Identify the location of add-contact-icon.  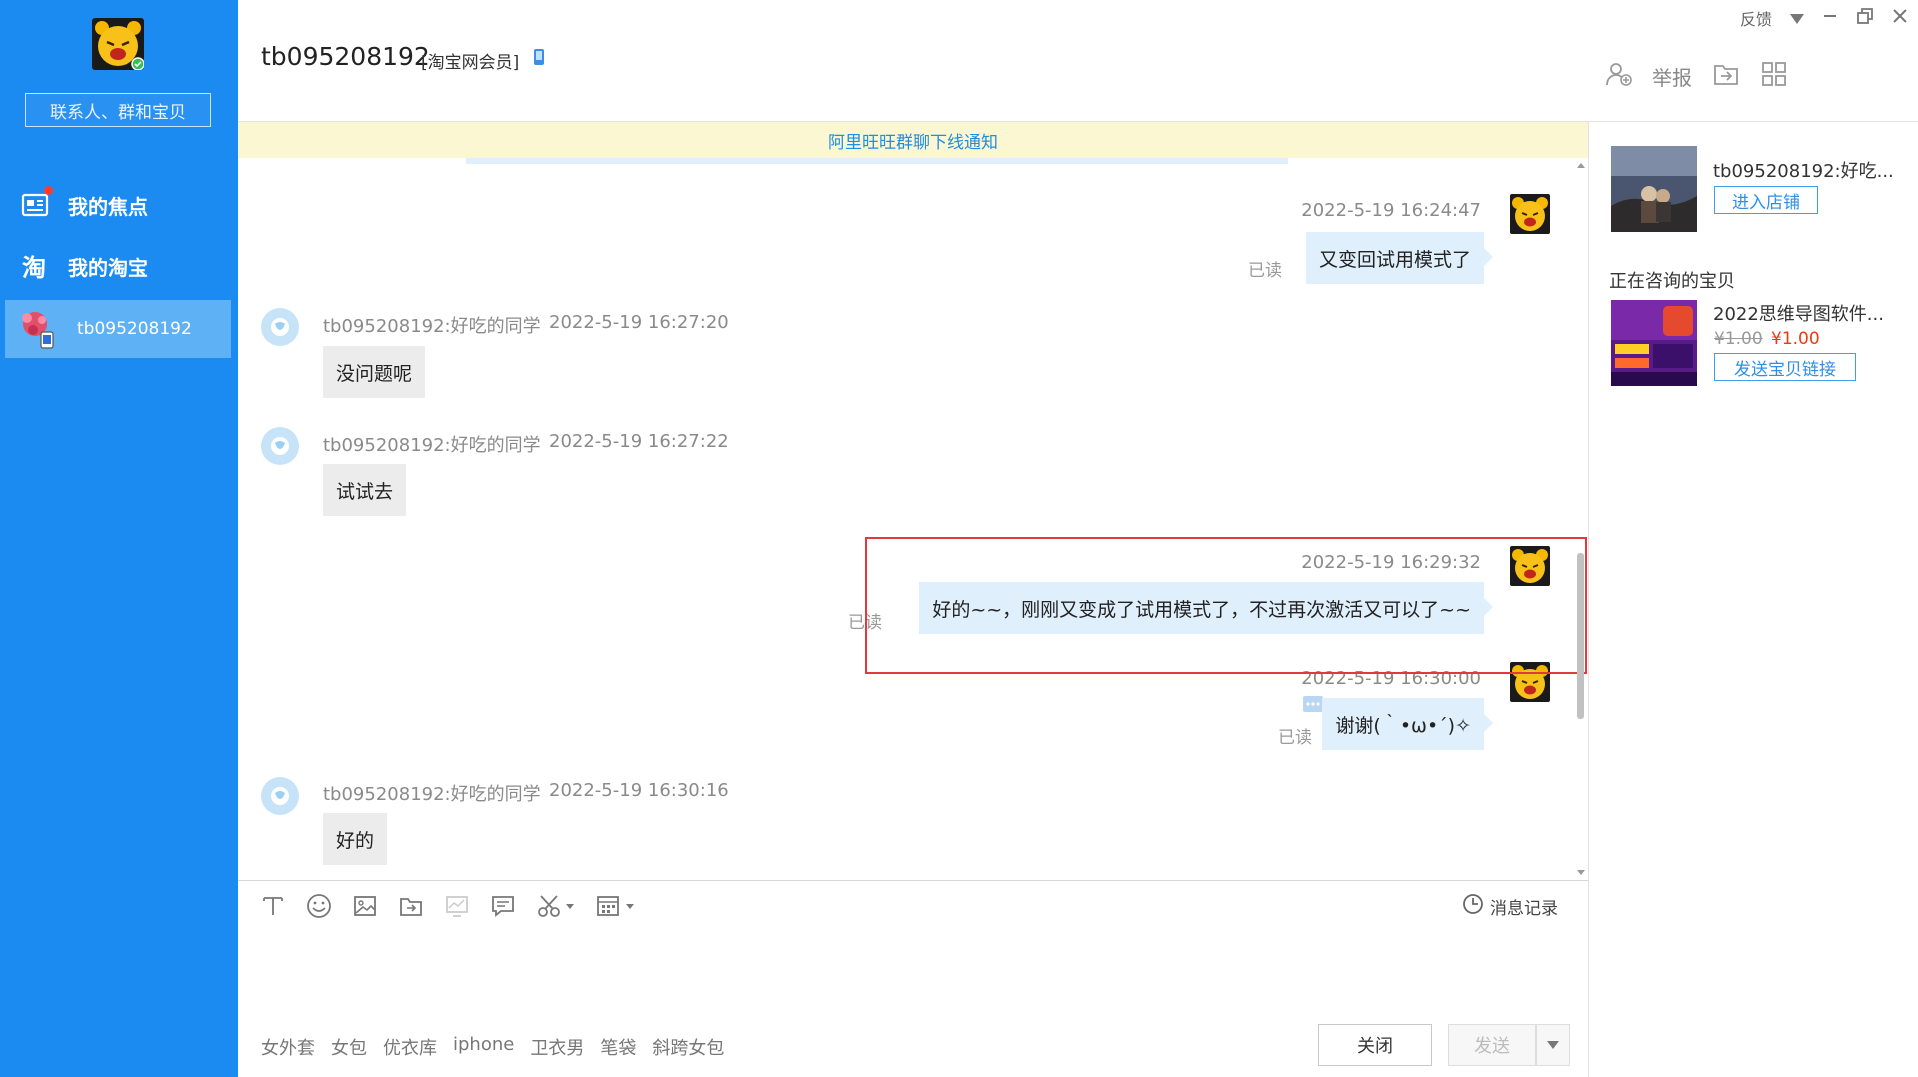
(1618, 76).